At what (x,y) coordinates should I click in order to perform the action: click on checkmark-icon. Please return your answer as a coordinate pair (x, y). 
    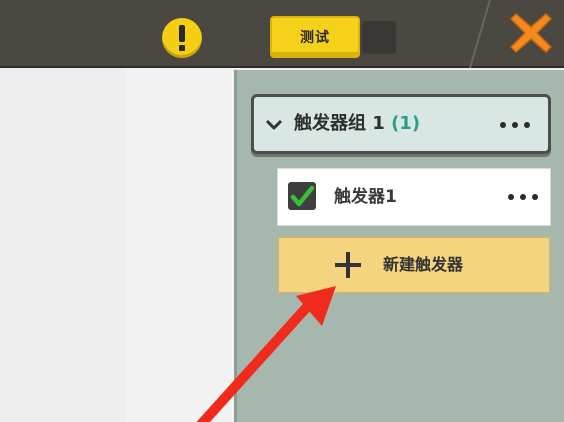
    Looking at the image, I should click on (302, 196).